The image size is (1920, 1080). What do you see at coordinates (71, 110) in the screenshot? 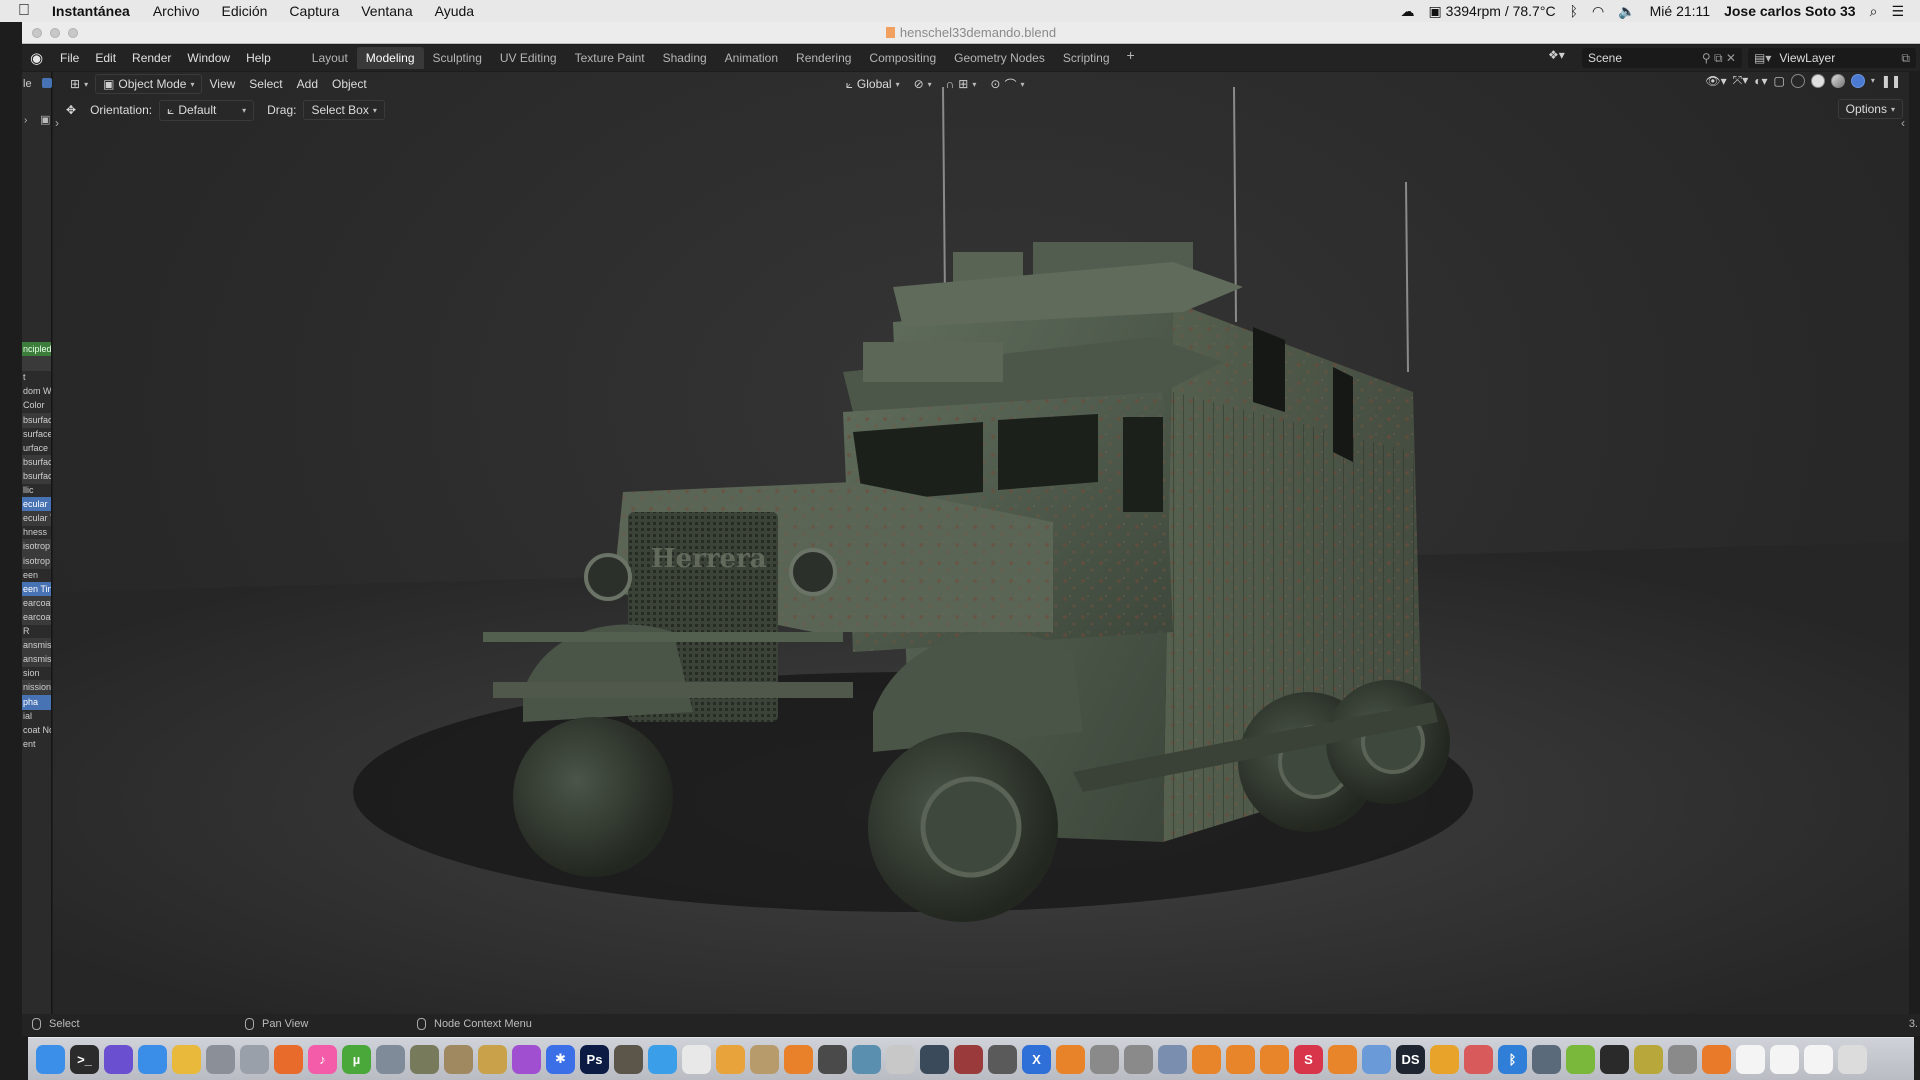
I see `move-tool-icon: ✥` at bounding box center [71, 110].